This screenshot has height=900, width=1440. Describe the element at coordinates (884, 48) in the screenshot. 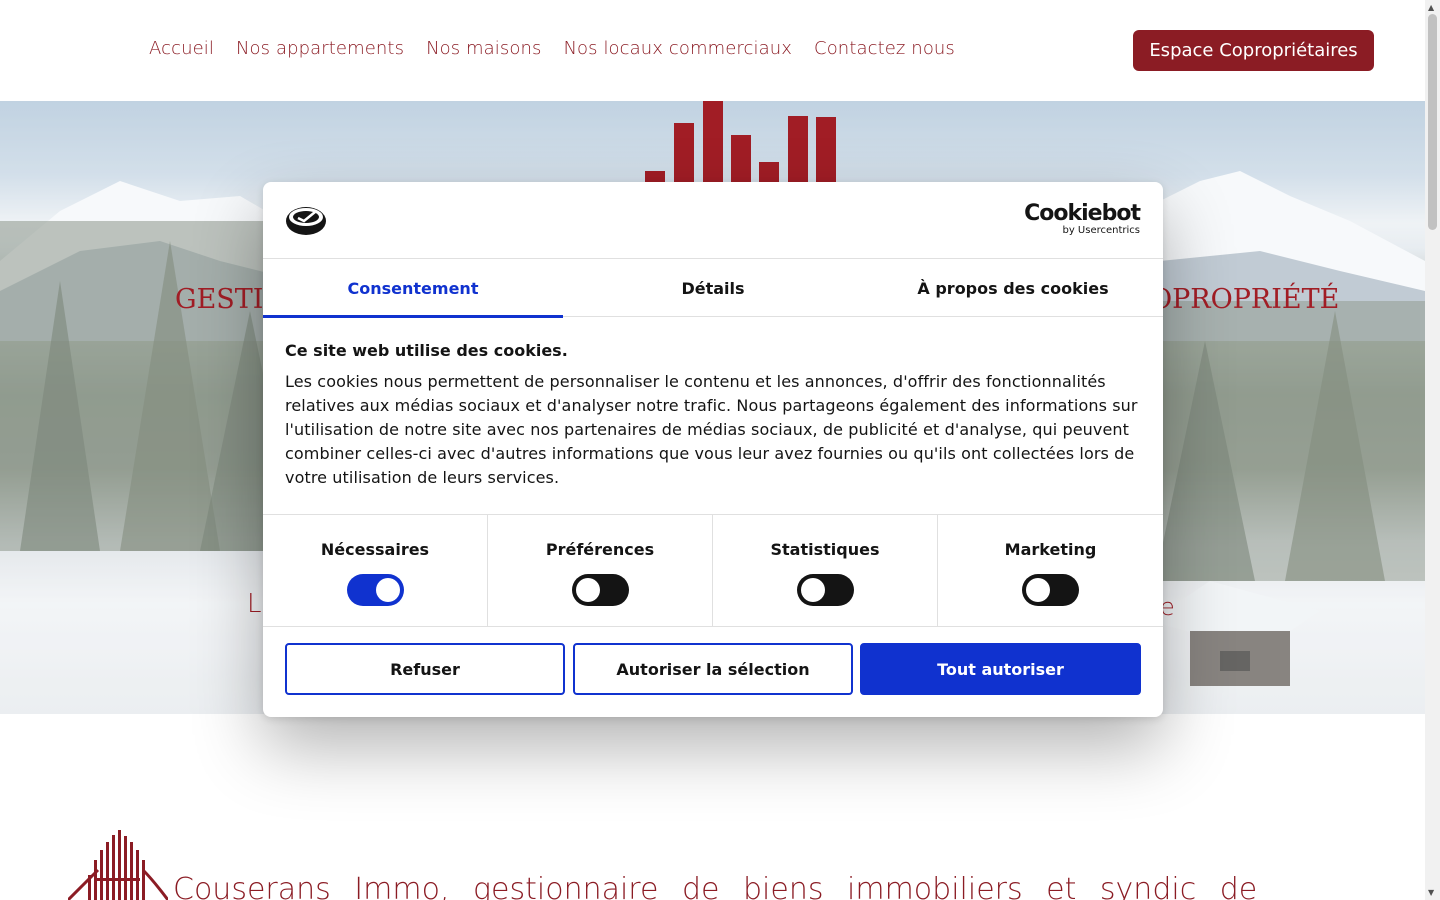

I see `nav-contact: Contactez nous` at that location.